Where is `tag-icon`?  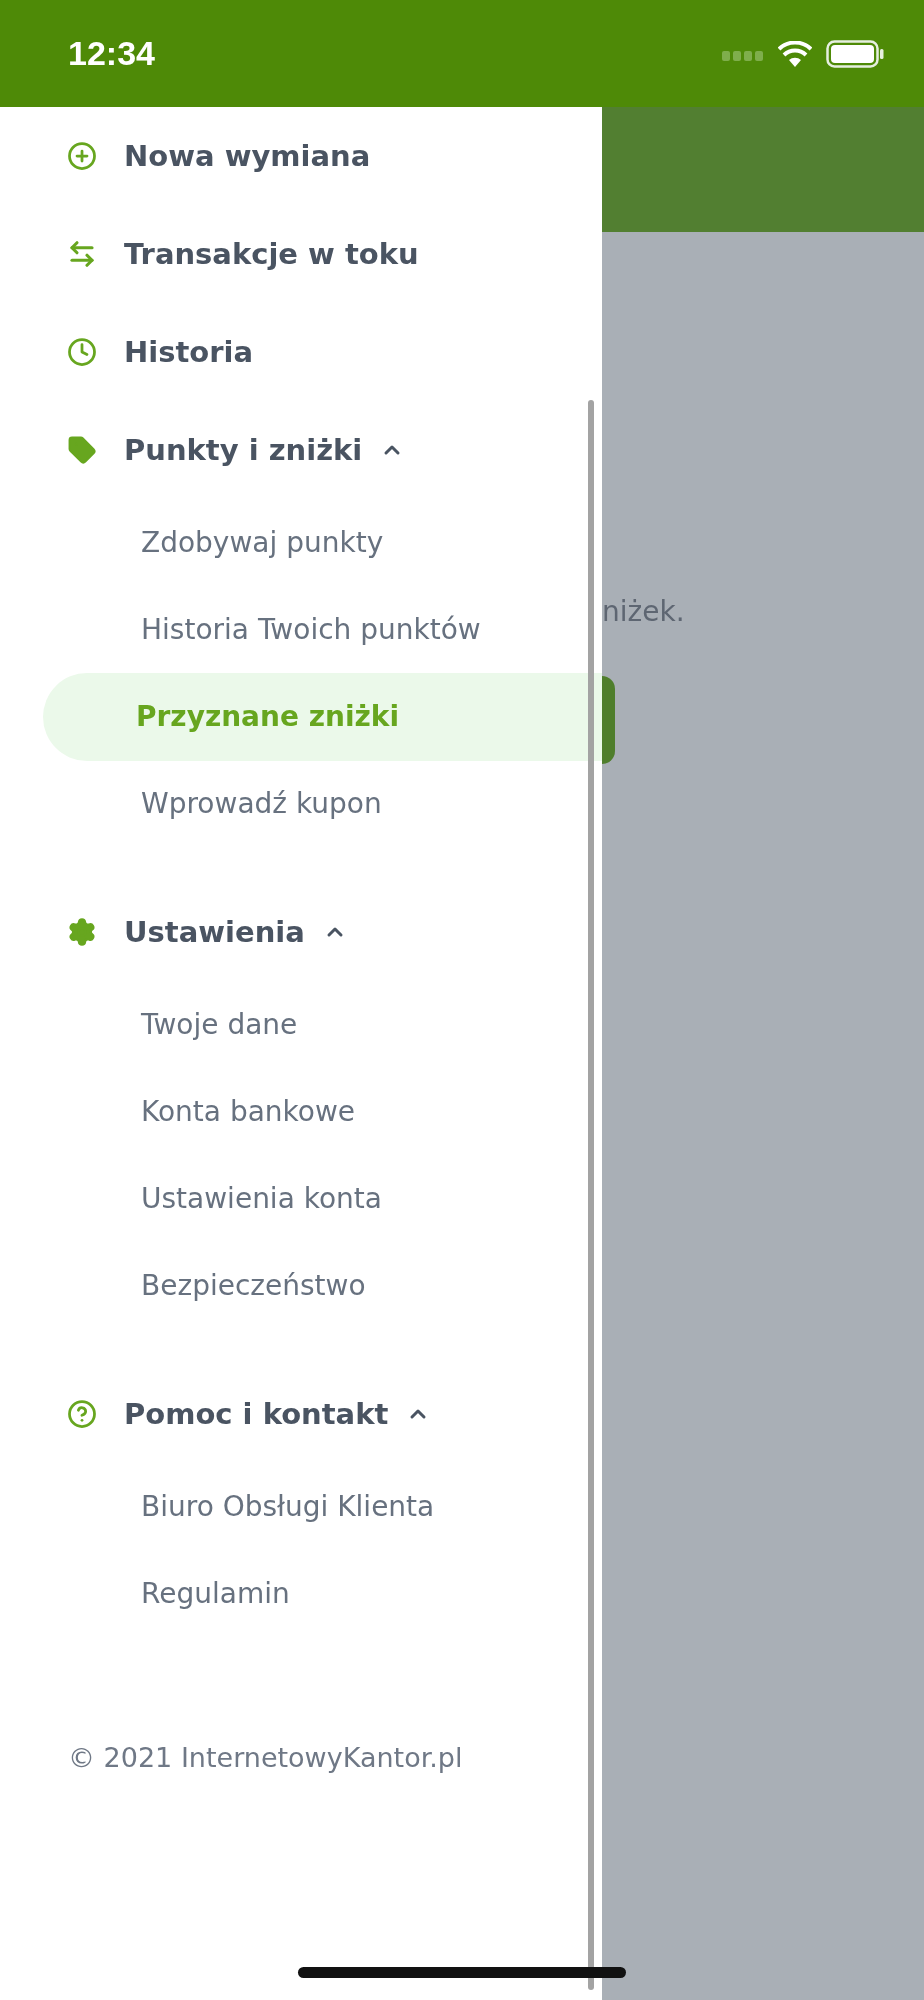
tag-icon is located at coordinates (82, 450).